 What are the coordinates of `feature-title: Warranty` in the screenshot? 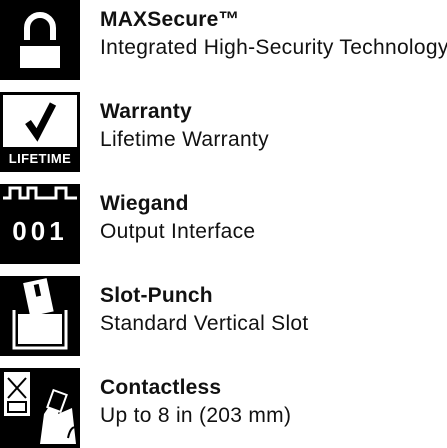 It's located at (146, 111).